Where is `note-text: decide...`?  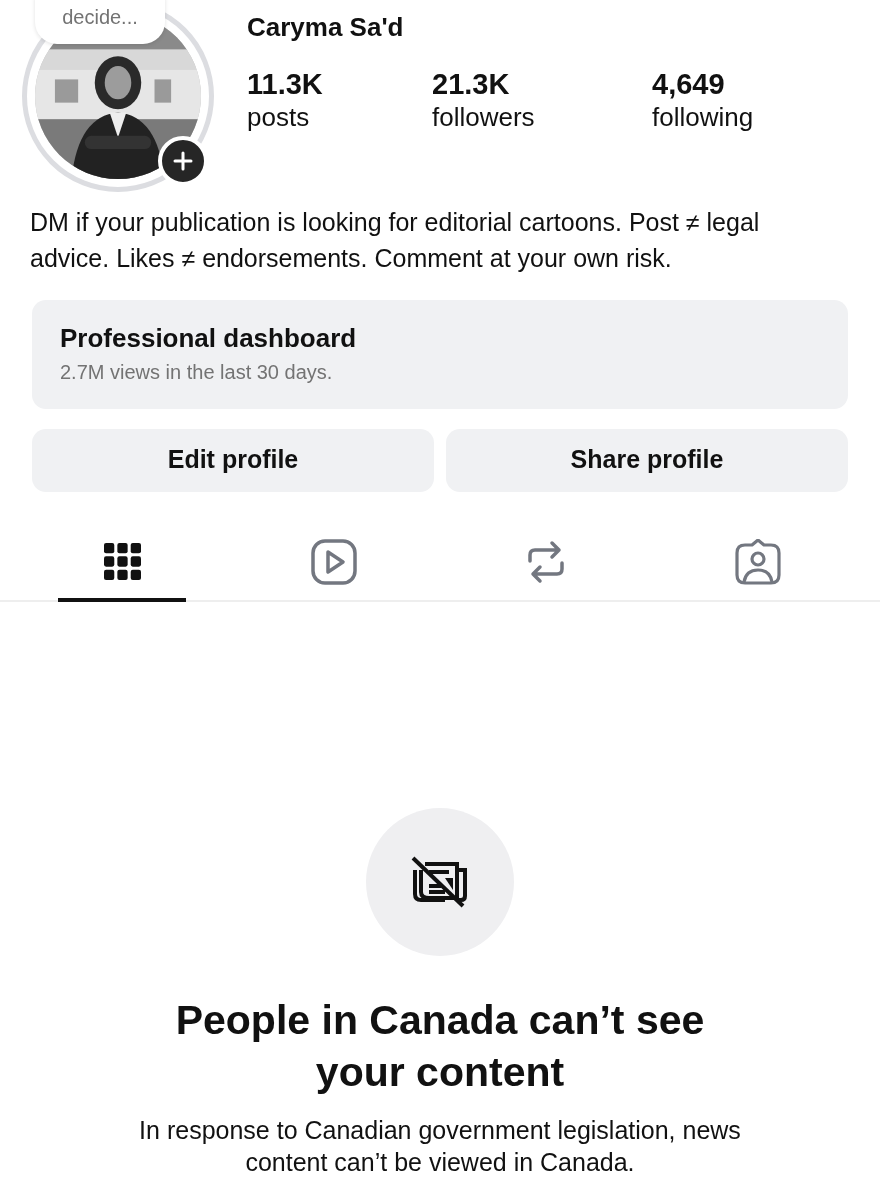
note-text: decide... is located at coordinates (100, 17).